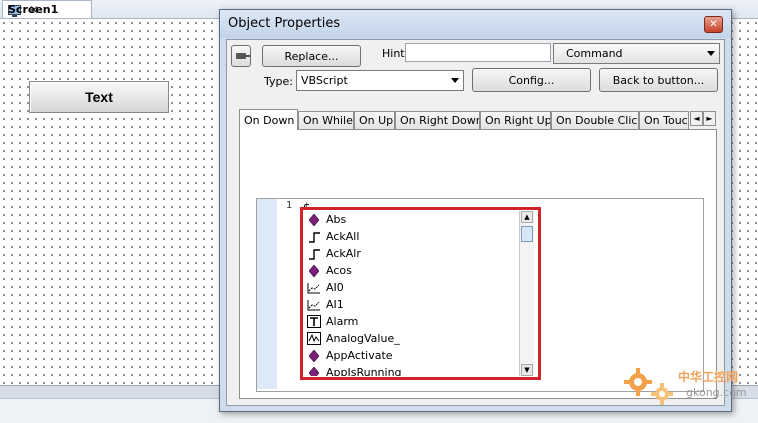 The image size is (758, 423). What do you see at coordinates (527, 370) in the screenshot?
I see `scroll-down-icon: ▼` at bounding box center [527, 370].